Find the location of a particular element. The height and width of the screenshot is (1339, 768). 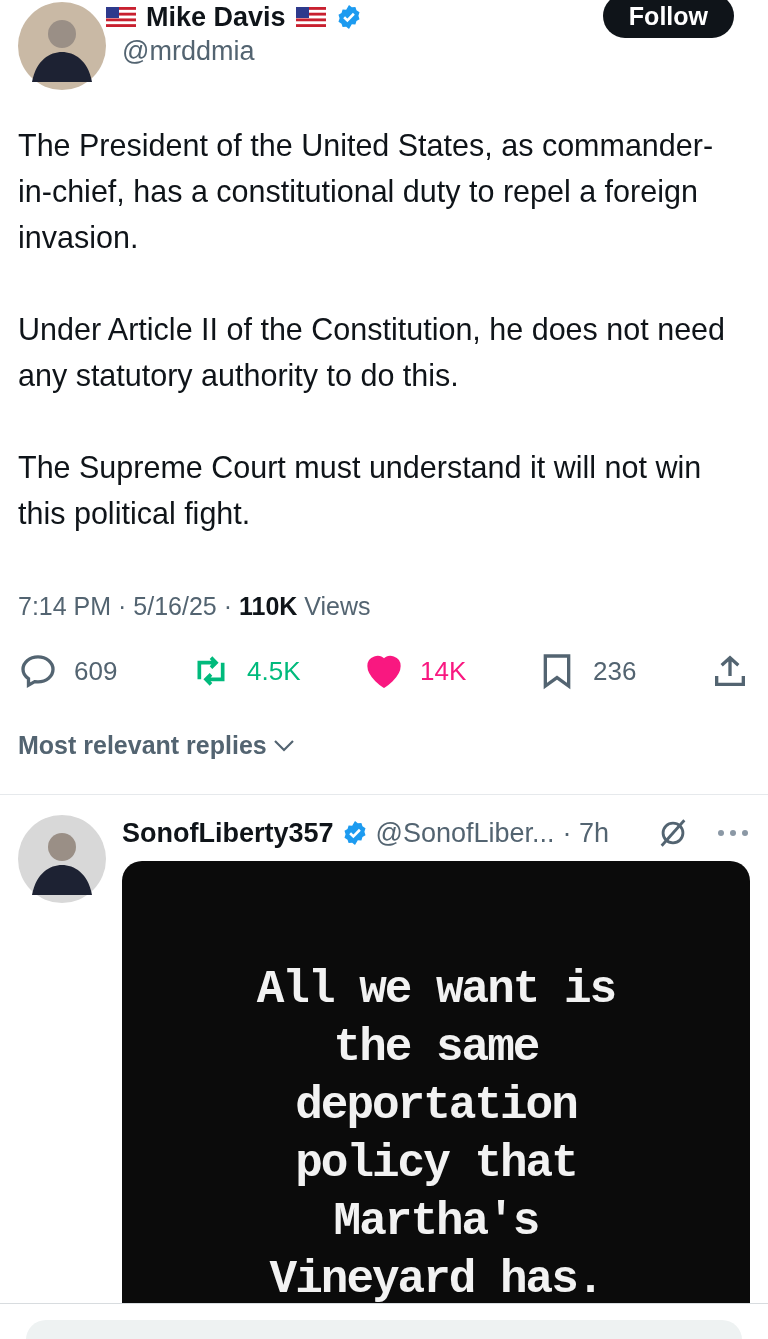

action-count: 14K is located at coordinates (443, 671).